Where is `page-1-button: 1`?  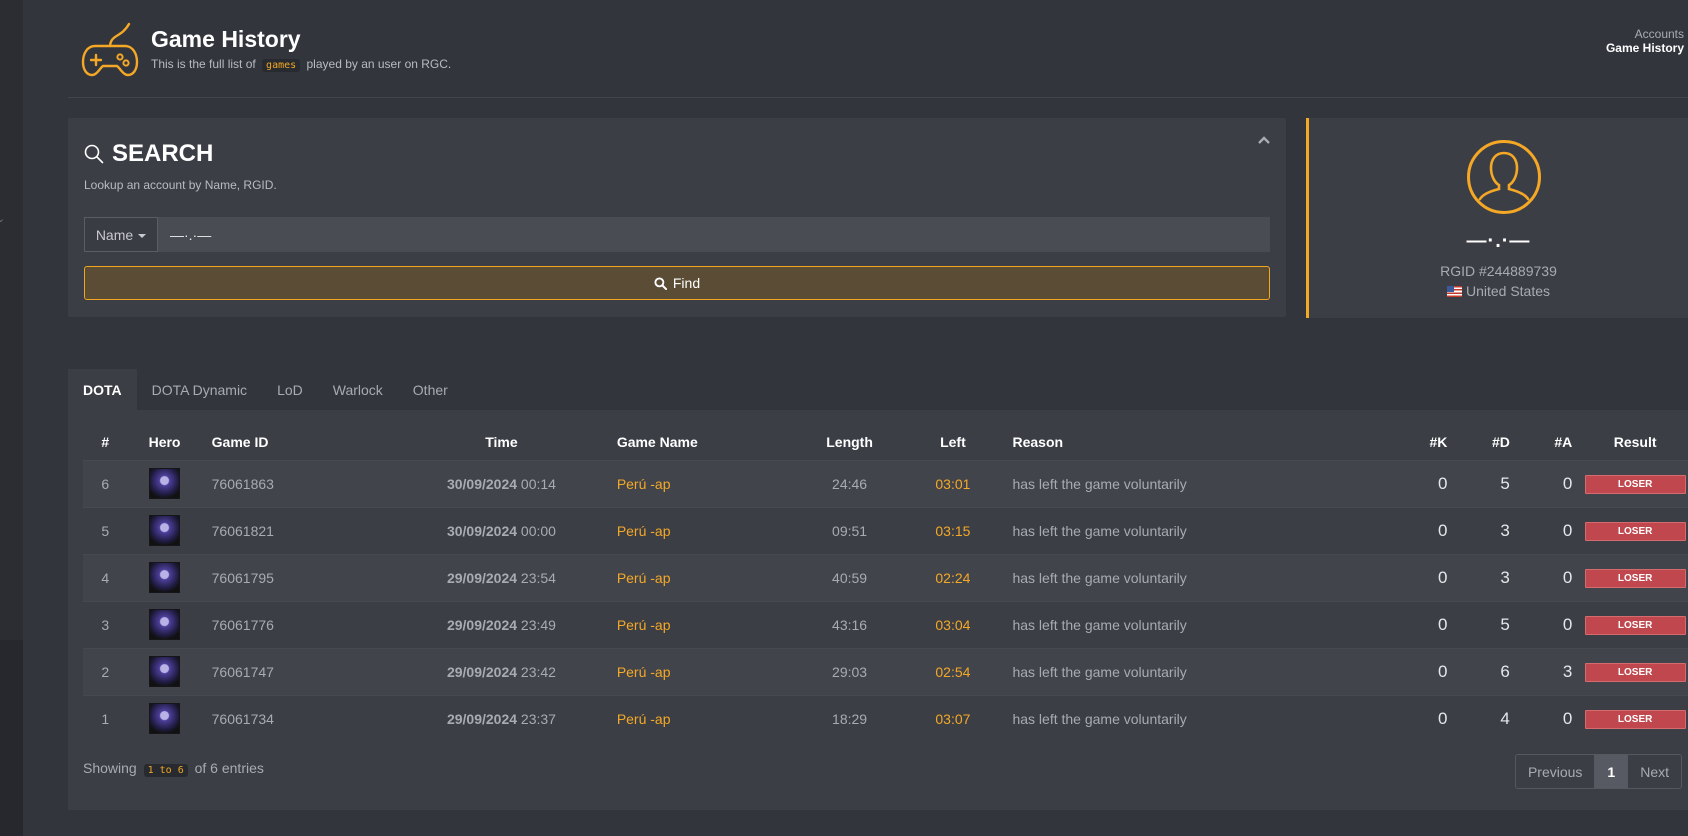
page-1-button: 1 is located at coordinates (1611, 771).